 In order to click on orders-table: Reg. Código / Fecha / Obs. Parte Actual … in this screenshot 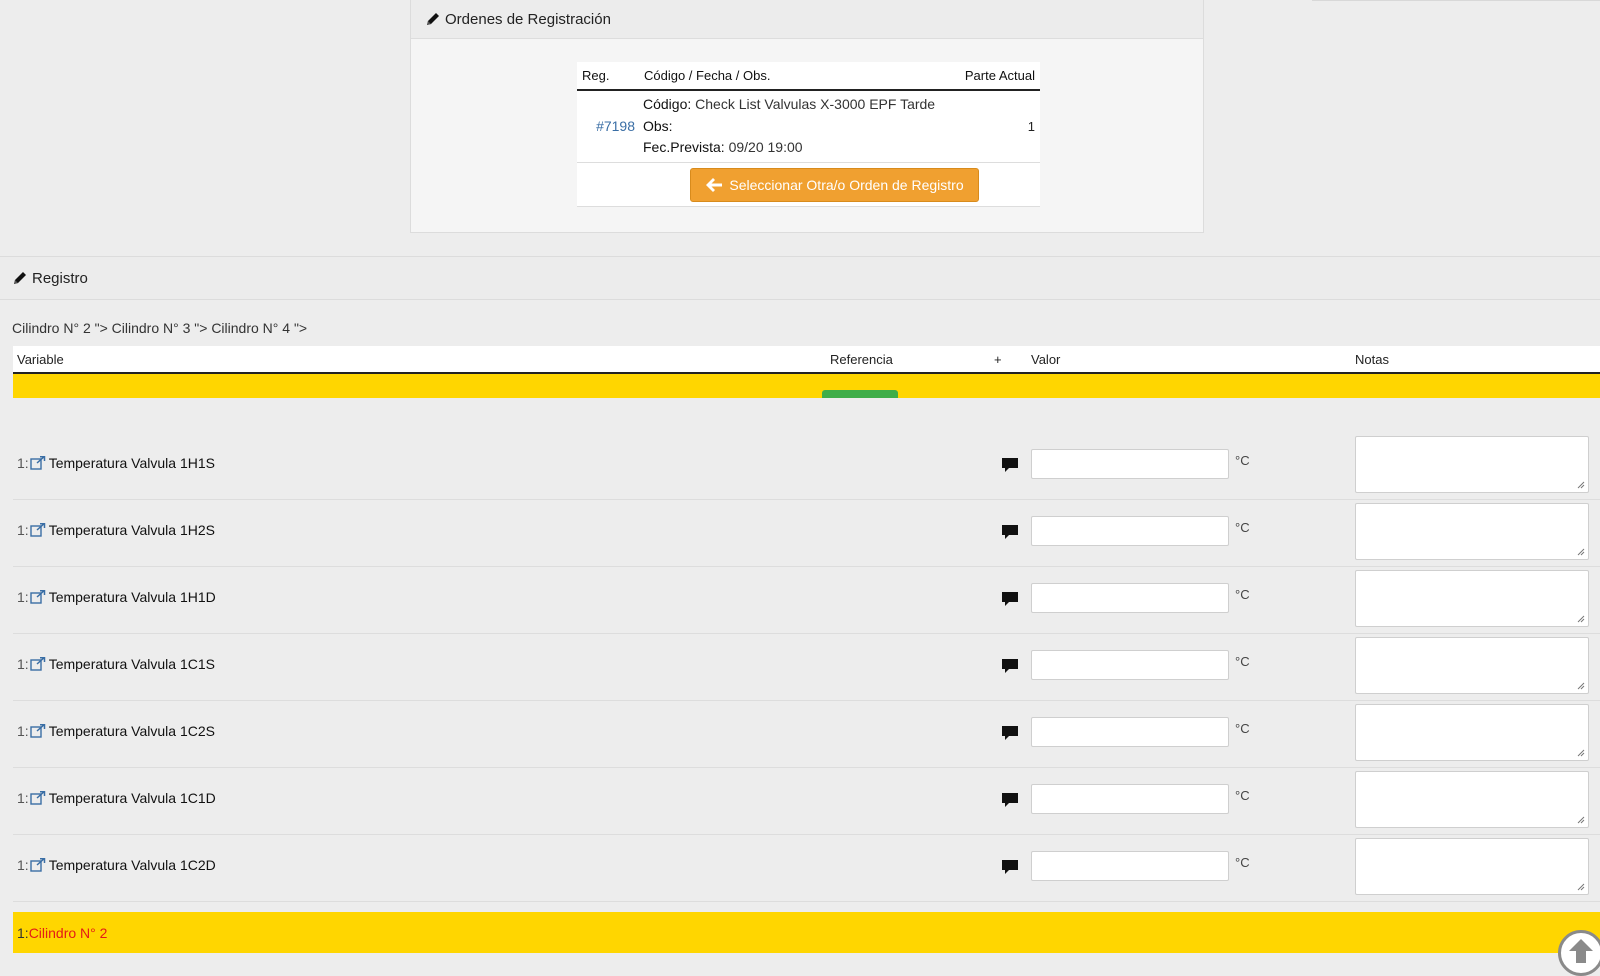, I will do `click(808, 134)`.